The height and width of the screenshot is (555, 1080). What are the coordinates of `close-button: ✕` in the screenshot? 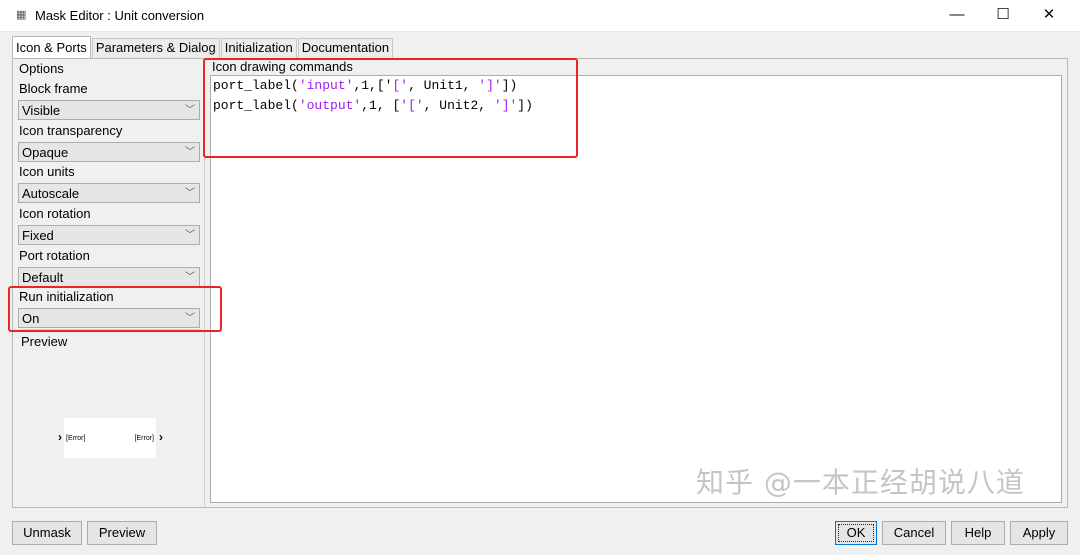 It's located at (1049, 16).